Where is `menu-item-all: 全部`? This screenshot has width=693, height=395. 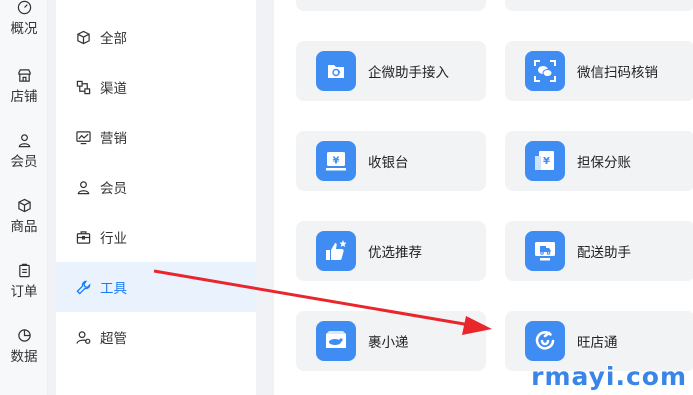
menu-item-all: 全部 is located at coordinates (156, 37).